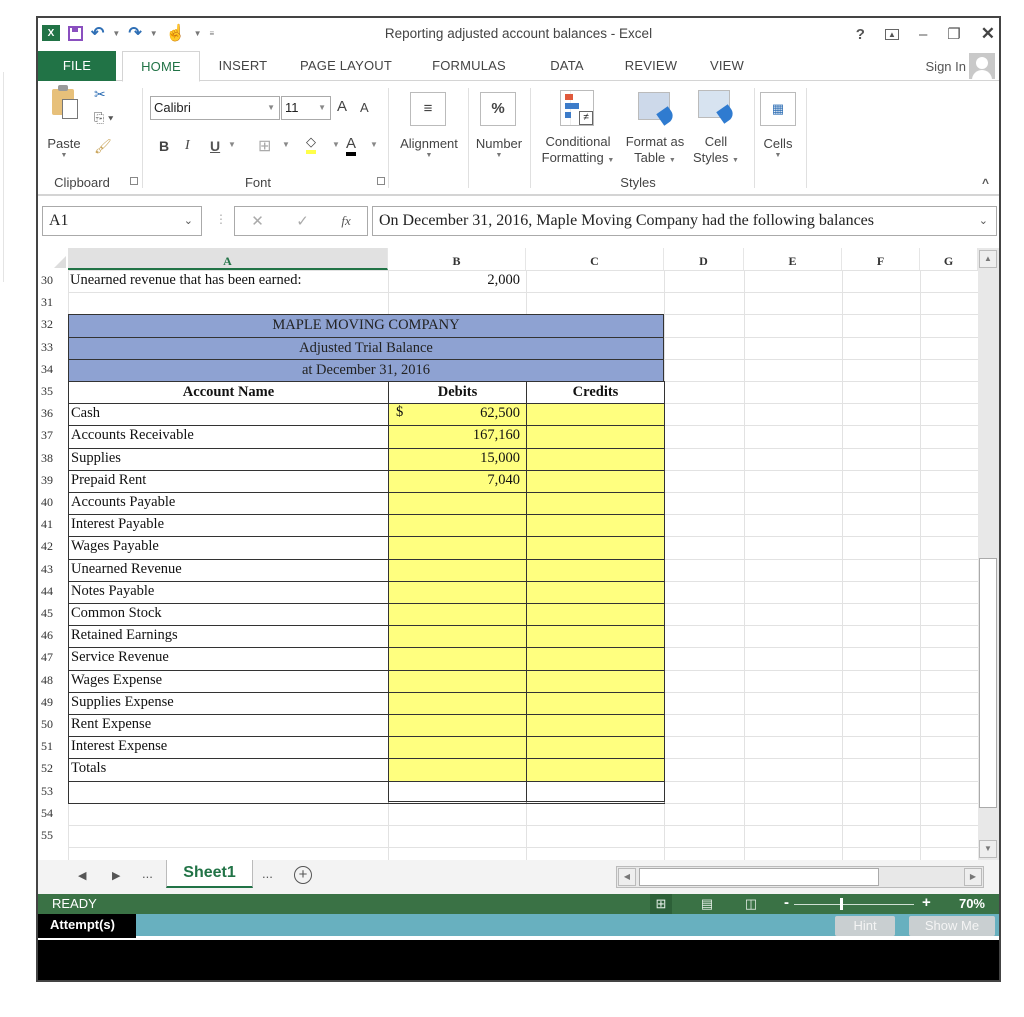 Image resolution: width=1024 pixels, height=1017 pixels. What do you see at coordinates (498, 109) in the screenshot?
I see `number-format-icon: %` at bounding box center [498, 109].